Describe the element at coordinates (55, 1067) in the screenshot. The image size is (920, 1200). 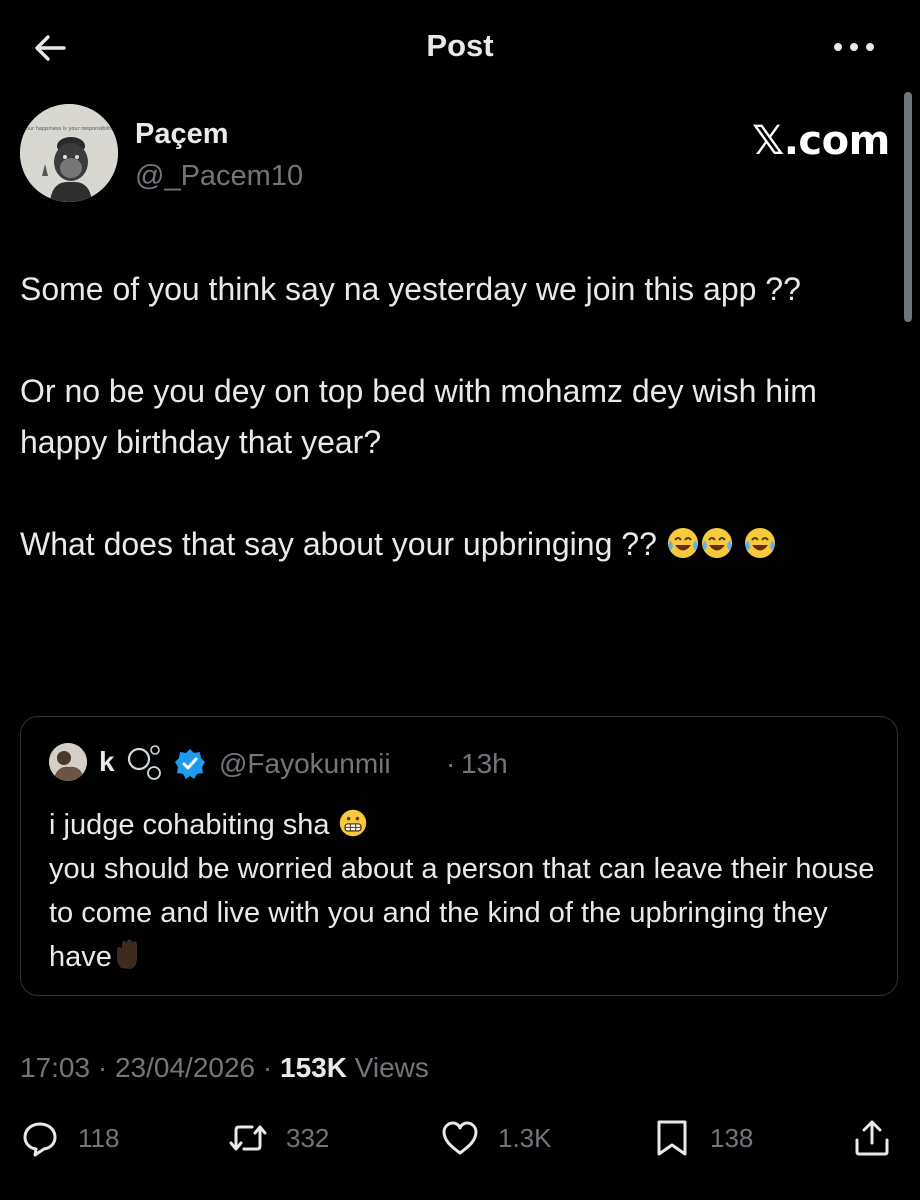
I see `post-time: 17:03` at that location.